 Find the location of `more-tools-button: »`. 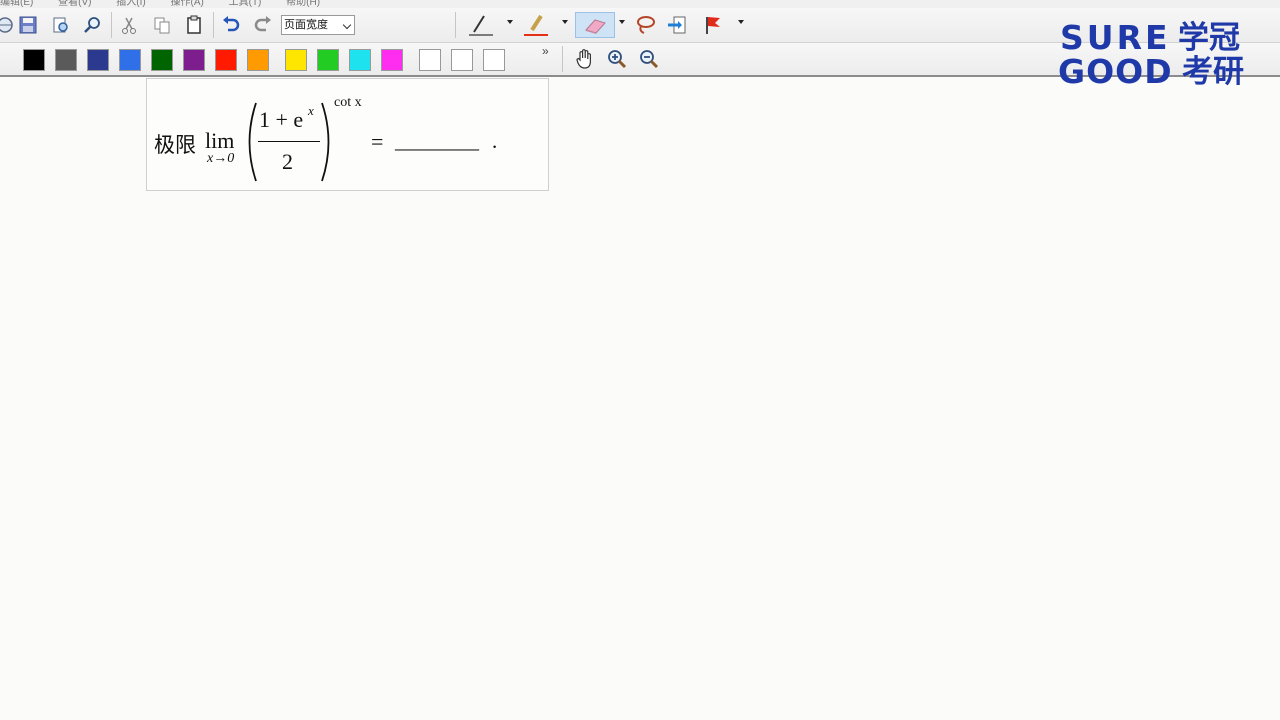

more-tools-button: » is located at coordinates (545, 51).